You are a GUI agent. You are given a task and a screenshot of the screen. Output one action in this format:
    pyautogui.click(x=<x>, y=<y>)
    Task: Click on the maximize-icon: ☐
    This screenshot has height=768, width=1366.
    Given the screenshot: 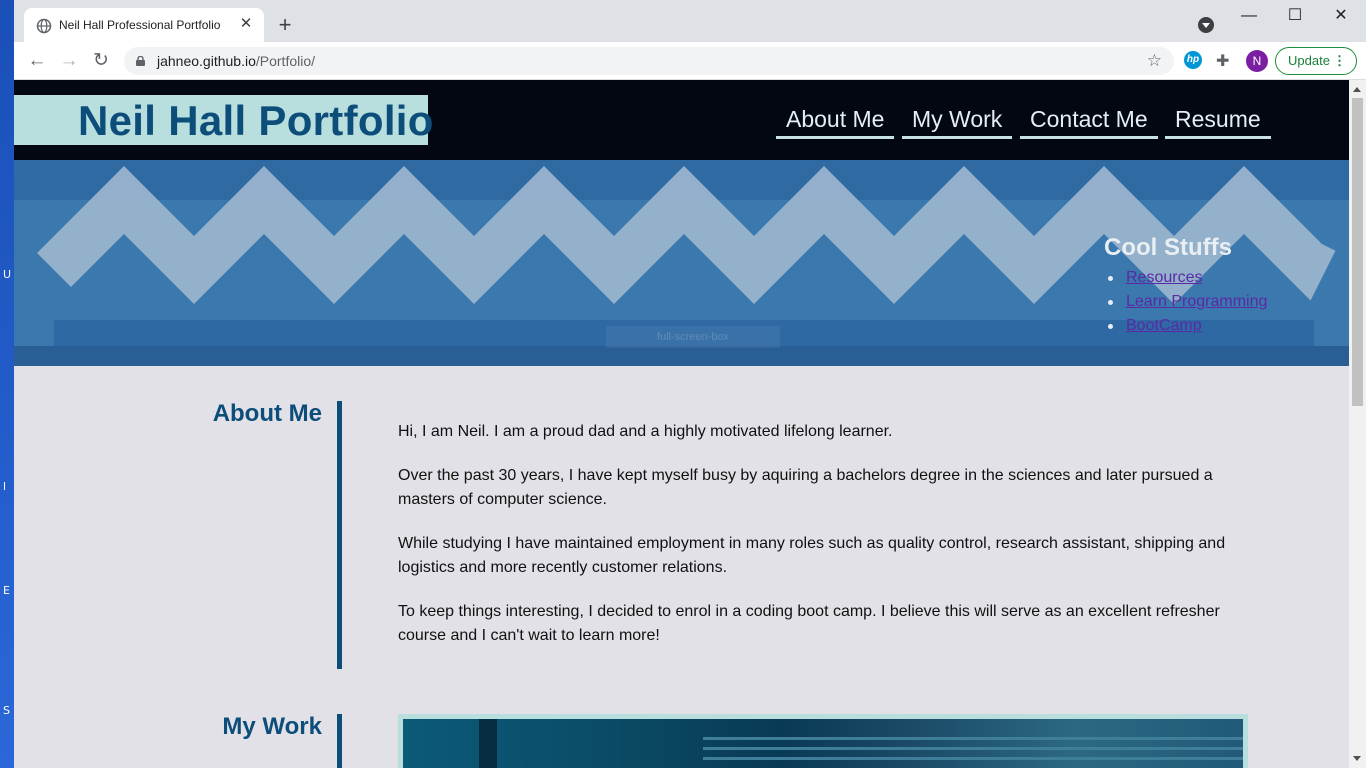 What is the action you would take?
    pyautogui.click(x=1295, y=16)
    